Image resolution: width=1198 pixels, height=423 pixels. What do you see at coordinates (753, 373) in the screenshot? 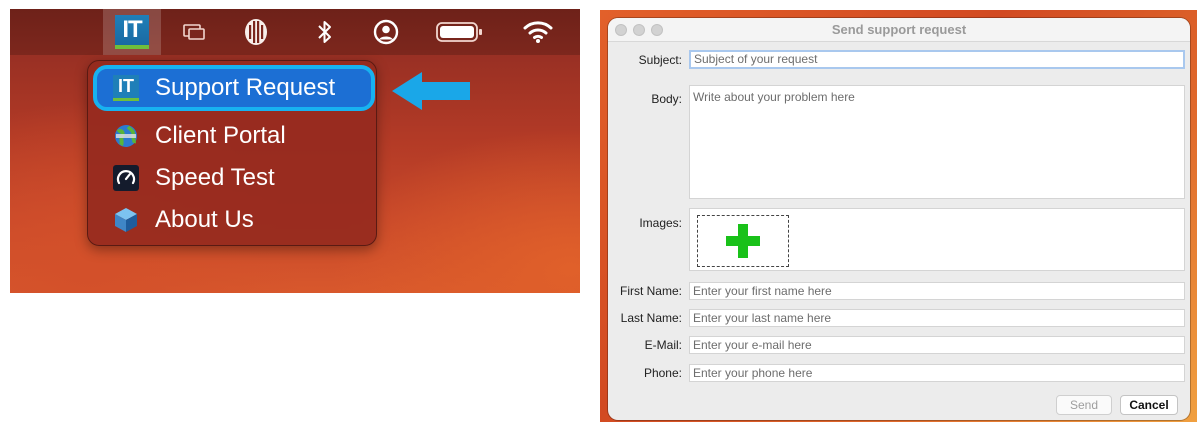
I see `phone-placeholder: Enter your phone here` at bounding box center [753, 373].